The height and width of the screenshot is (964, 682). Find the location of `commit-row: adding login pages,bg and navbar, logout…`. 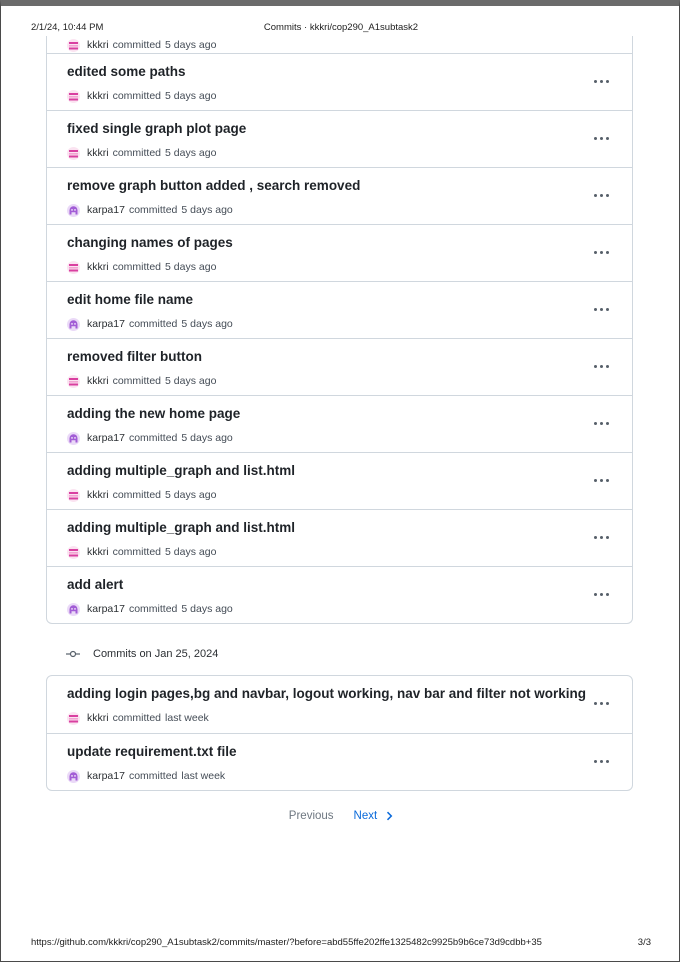

commit-row: adding login pages,bg and navbar, logout… is located at coordinates (339, 704).